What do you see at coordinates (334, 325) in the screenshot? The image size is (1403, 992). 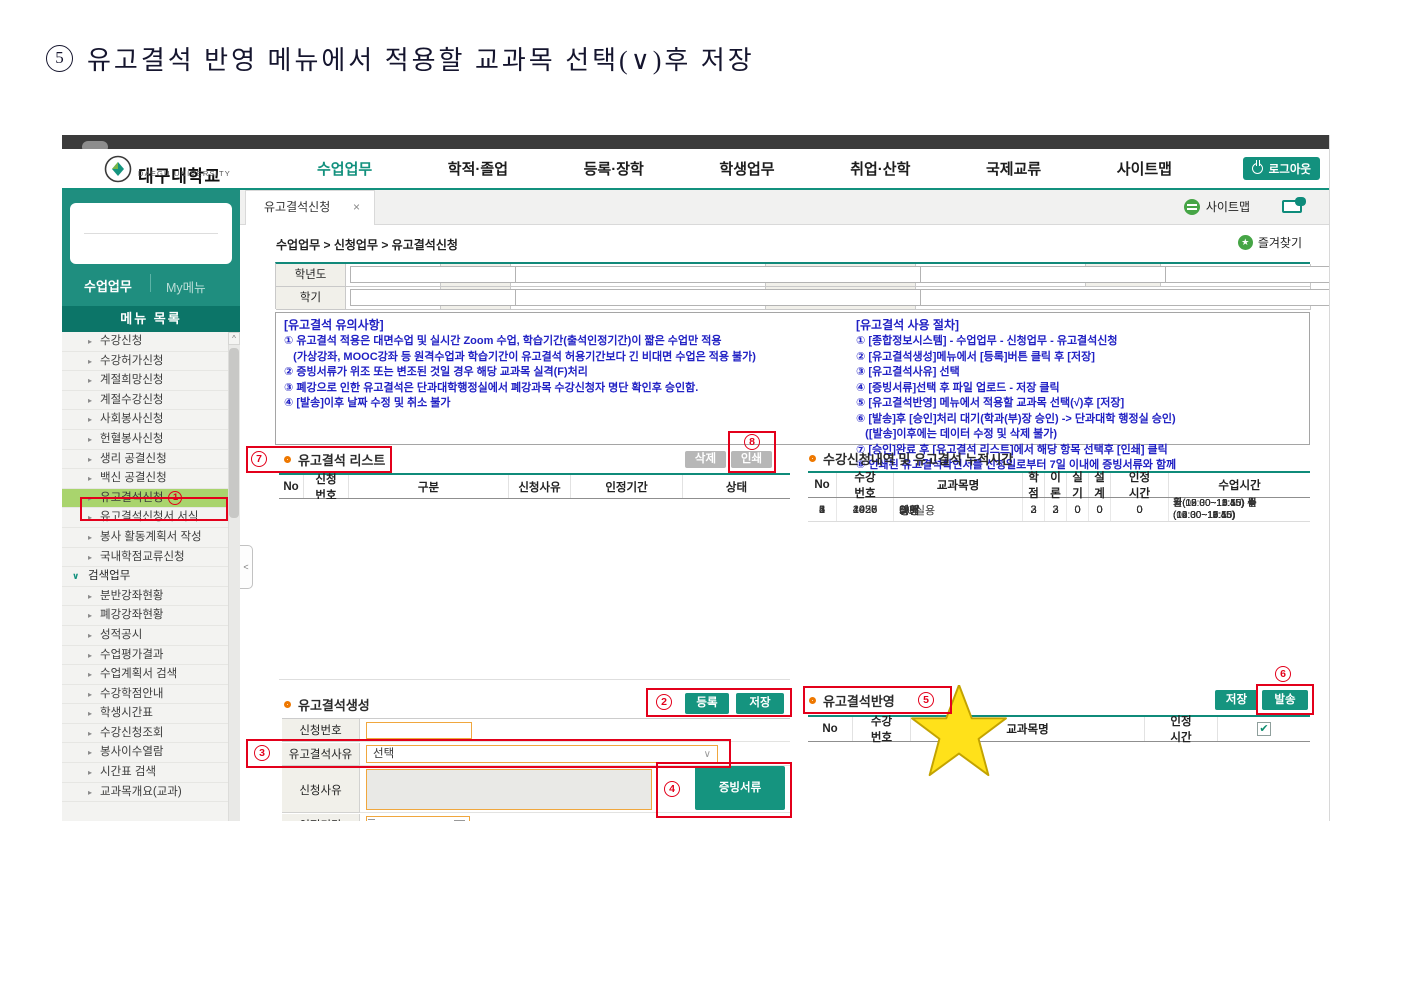 I see `notice-left-title: [유고결석 유의사항]` at bounding box center [334, 325].